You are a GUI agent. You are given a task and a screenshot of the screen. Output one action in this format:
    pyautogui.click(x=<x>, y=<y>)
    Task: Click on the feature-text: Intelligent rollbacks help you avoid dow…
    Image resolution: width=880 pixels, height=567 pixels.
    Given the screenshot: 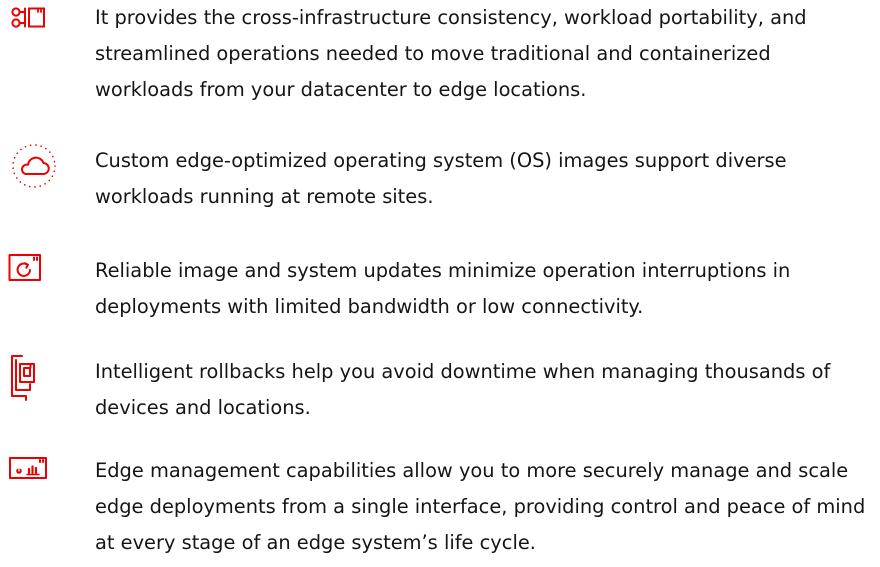 What is the action you would take?
    pyautogui.click(x=463, y=389)
    